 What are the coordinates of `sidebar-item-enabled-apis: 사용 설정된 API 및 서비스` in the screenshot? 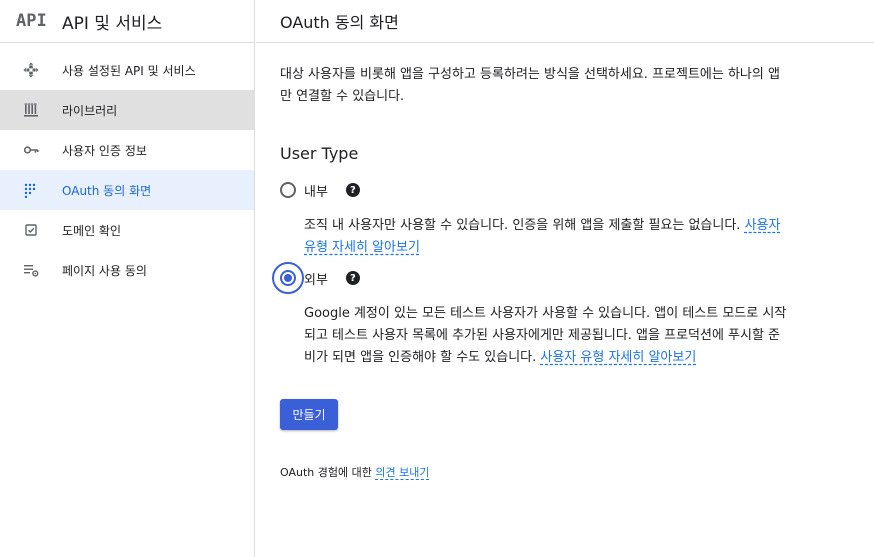 It's located at (127, 70).